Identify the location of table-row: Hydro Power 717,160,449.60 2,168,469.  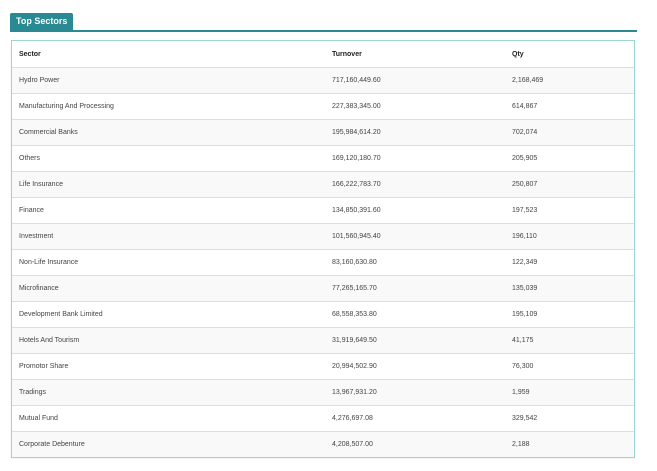
(323, 80).